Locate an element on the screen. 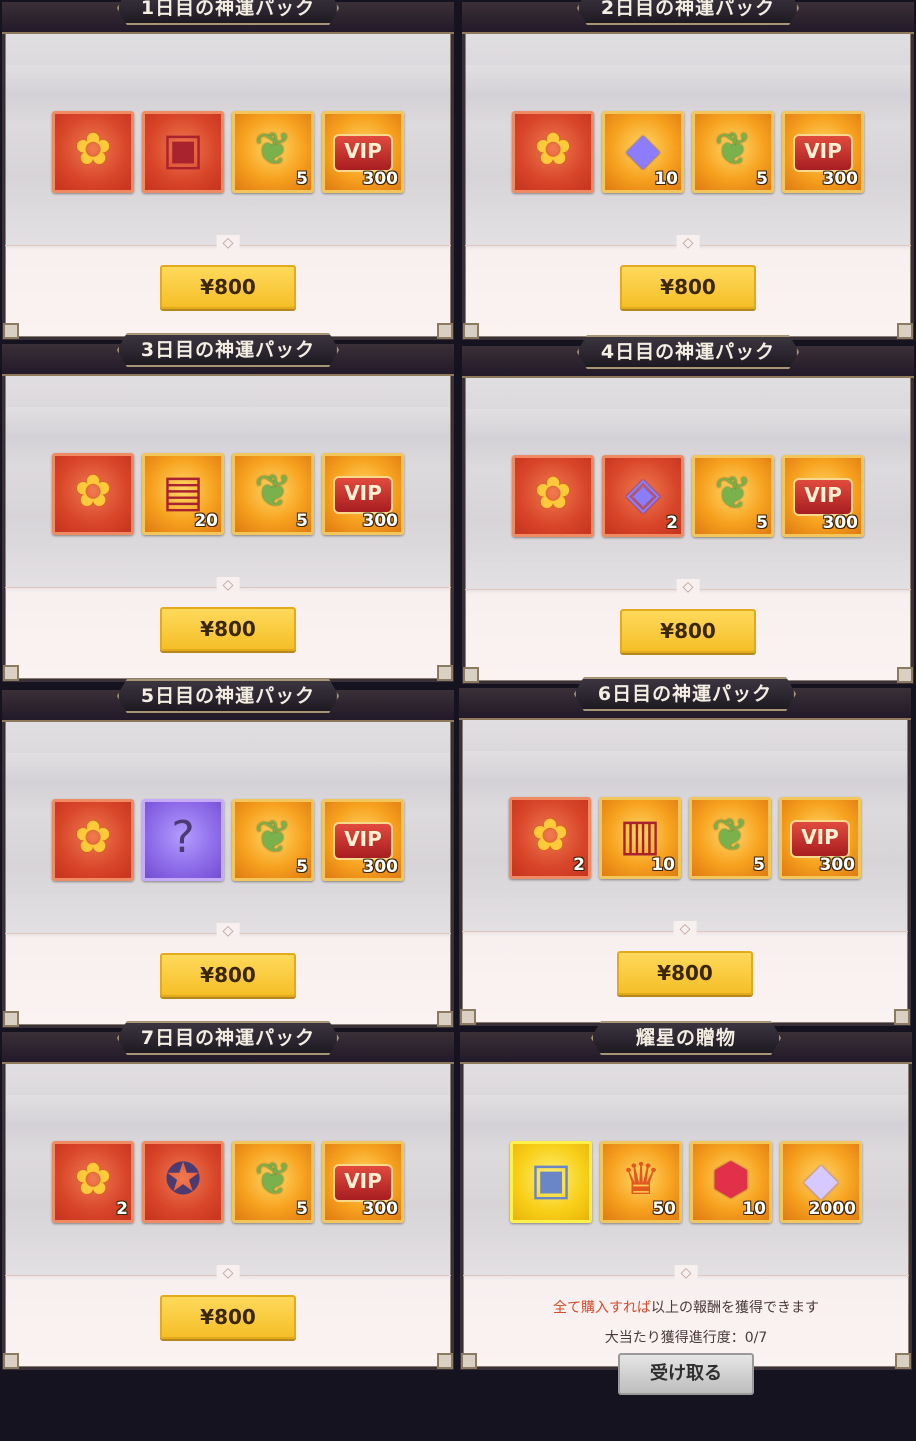 The width and height of the screenshot is (916, 1441). mystery-box-icon: ? is located at coordinates (183, 837).